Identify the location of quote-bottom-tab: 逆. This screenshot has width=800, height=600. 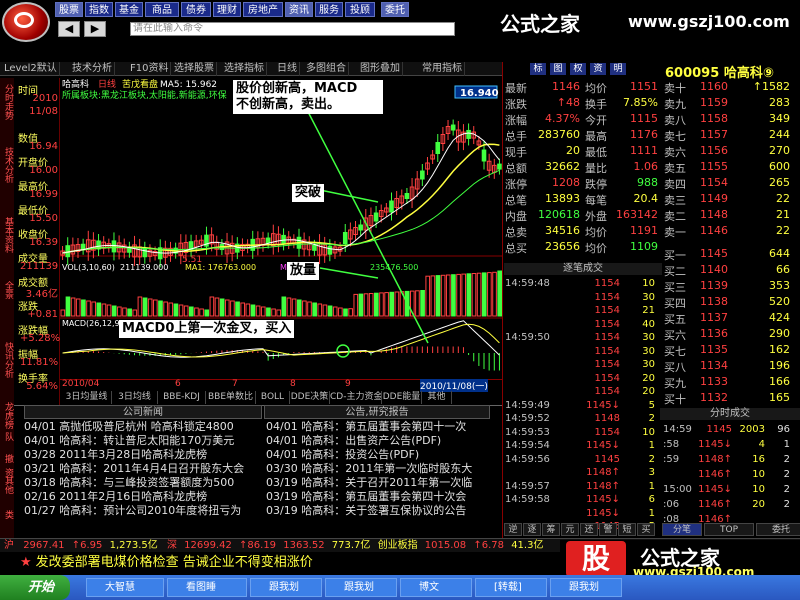
(513, 529).